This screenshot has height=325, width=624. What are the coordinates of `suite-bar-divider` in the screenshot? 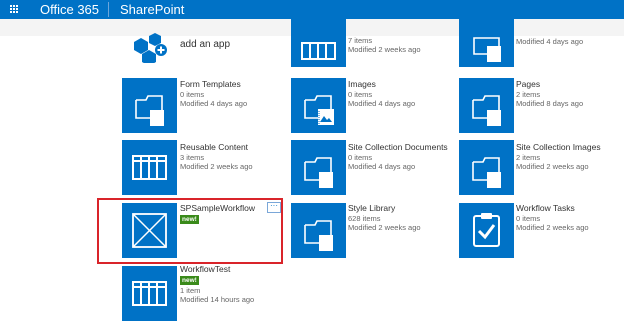 It's located at (108, 9).